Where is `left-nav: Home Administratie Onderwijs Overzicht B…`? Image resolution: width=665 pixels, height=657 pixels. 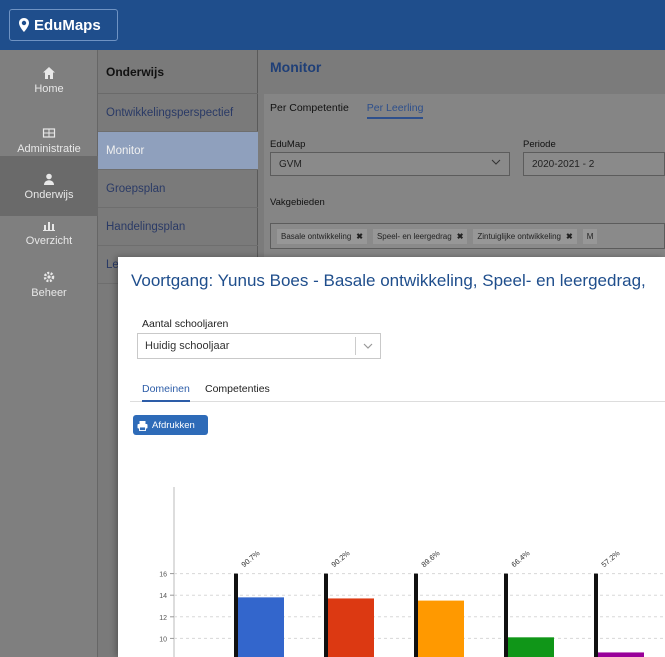 left-nav: Home Administratie Onderwijs Overzicht B… is located at coordinates (49, 353).